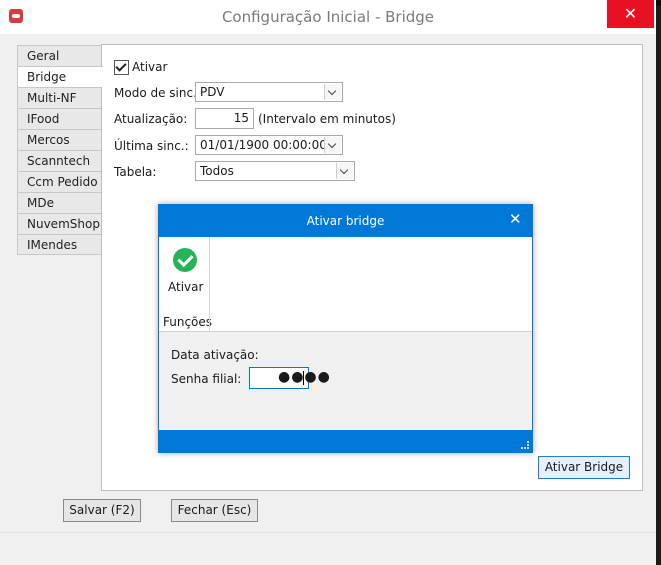  I want to click on atualizacao-input: 15, so click(224, 118).